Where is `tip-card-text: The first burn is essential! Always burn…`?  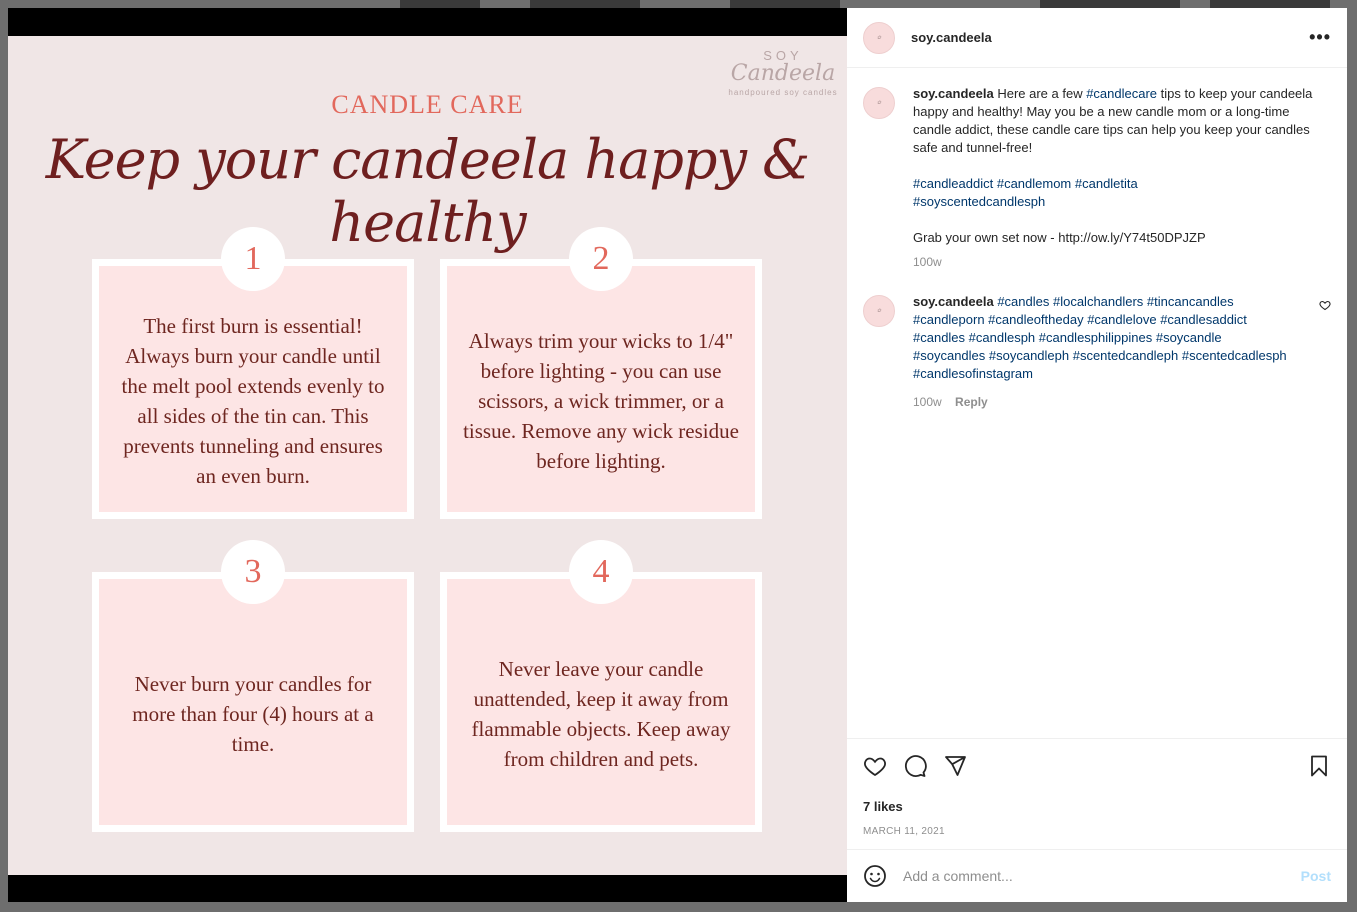
tip-card-text: The first burn is essential! Always burn… is located at coordinates (253, 401).